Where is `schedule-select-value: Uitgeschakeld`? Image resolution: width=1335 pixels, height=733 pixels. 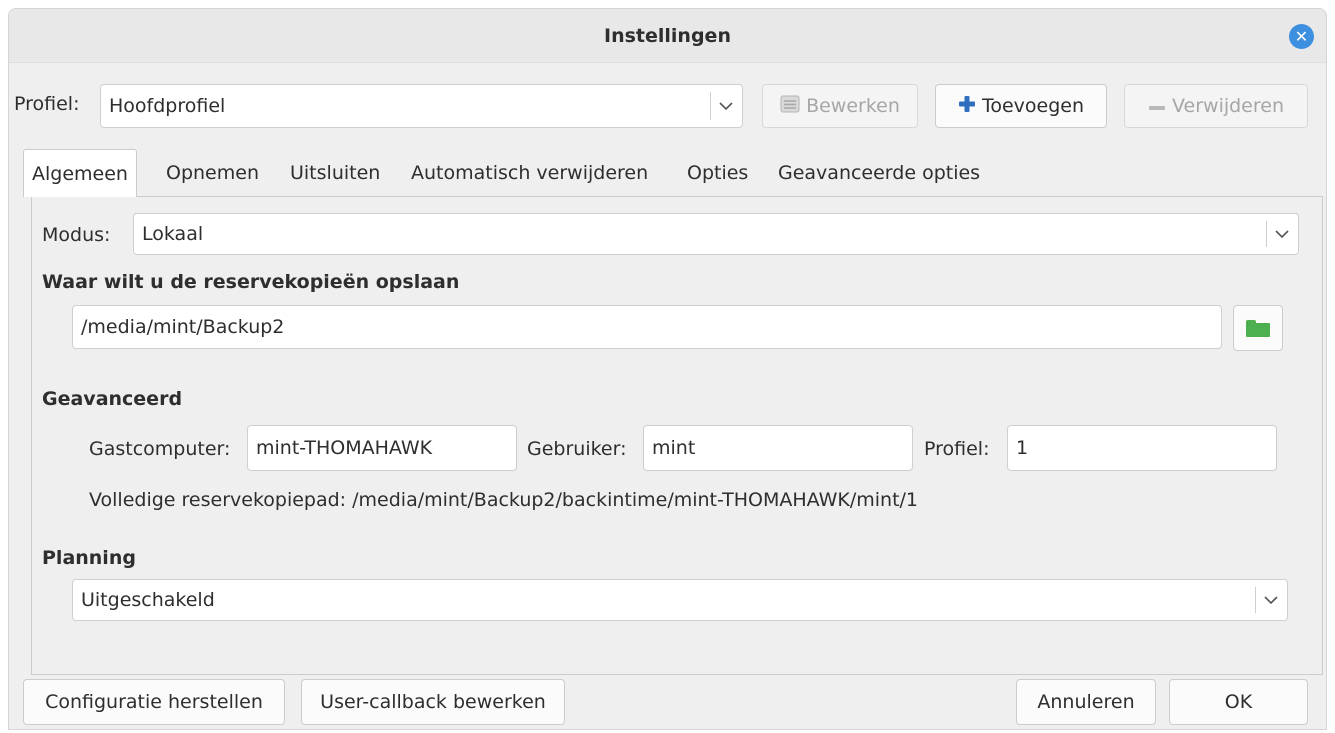 schedule-select-value: Uitgeschakeld is located at coordinates (148, 600).